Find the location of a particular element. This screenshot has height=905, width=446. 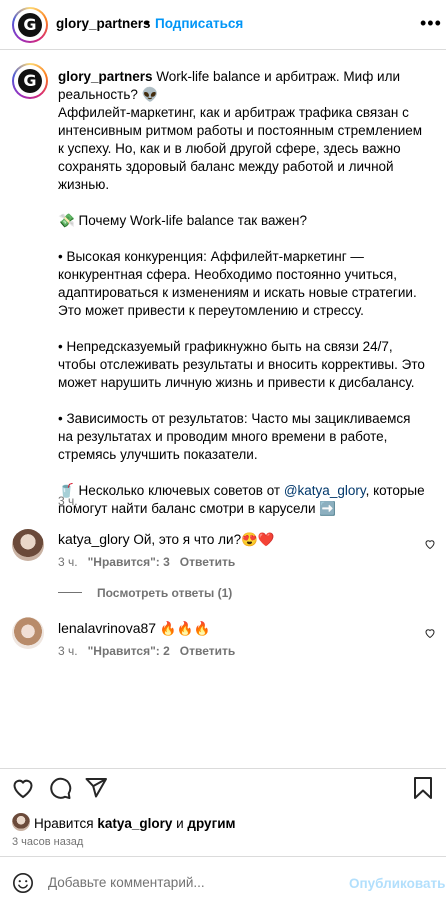

follow-button: Подписаться is located at coordinates (199, 23).